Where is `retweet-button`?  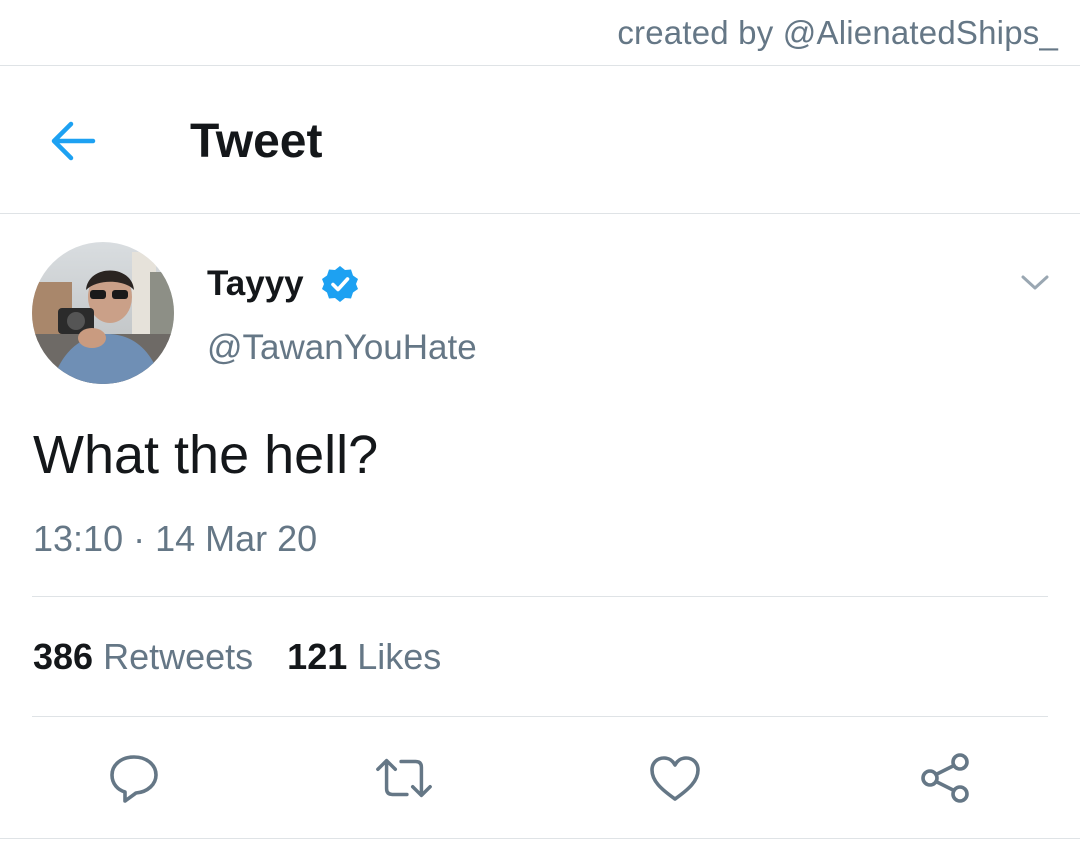 retweet-button is located at coordinates (404, 778).